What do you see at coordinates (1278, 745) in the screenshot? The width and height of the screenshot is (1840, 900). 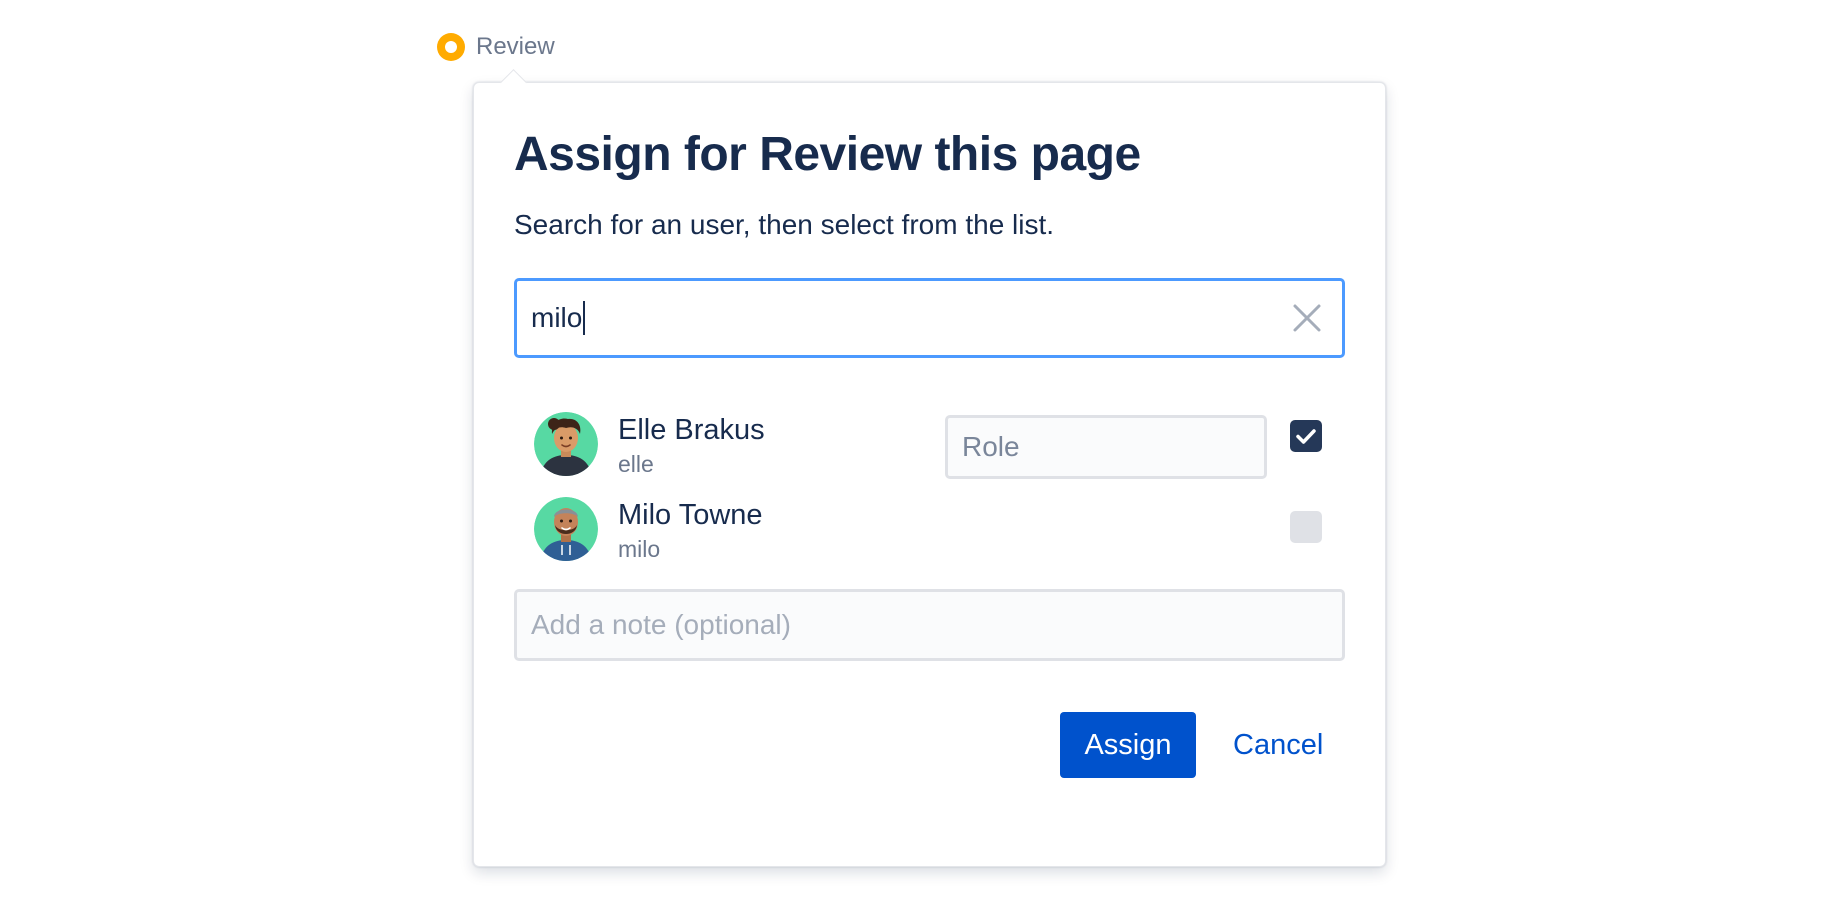 I see `cancel-button: Cancel` at bounding box center [1278, 745].